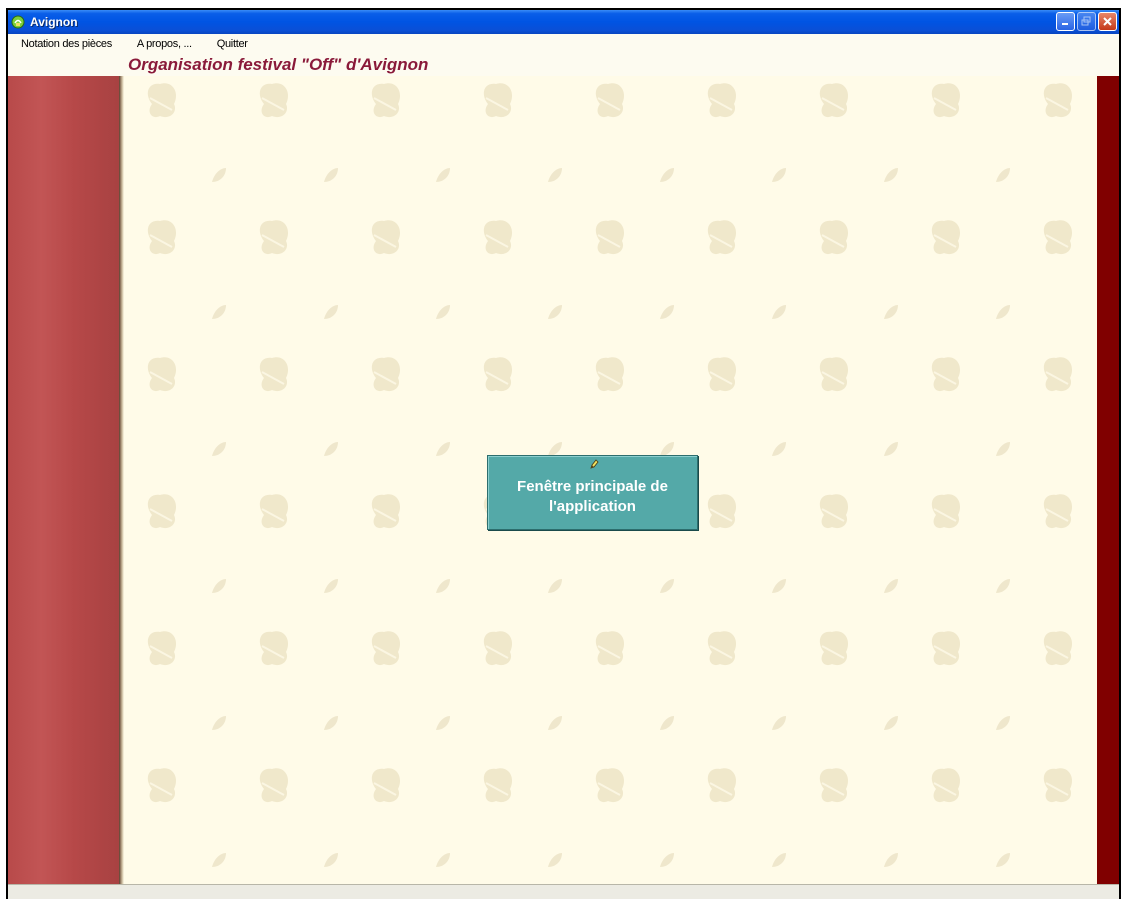 The height and width of the screenshot is (899, 1122). I want to click on close-icon, so click(1107, 21).